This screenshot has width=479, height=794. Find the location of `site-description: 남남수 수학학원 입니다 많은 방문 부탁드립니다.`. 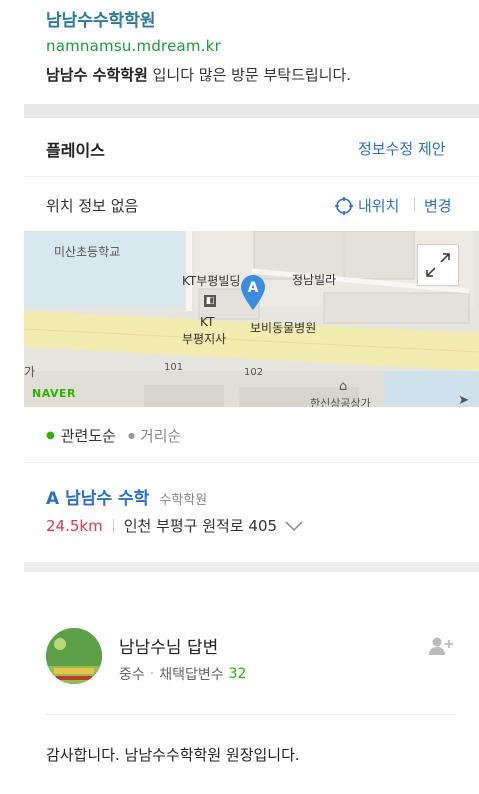

site-description: 남남수 수학학원 입니다 많은 방문 부탁드립니다. is located at coordinates (198, 74).